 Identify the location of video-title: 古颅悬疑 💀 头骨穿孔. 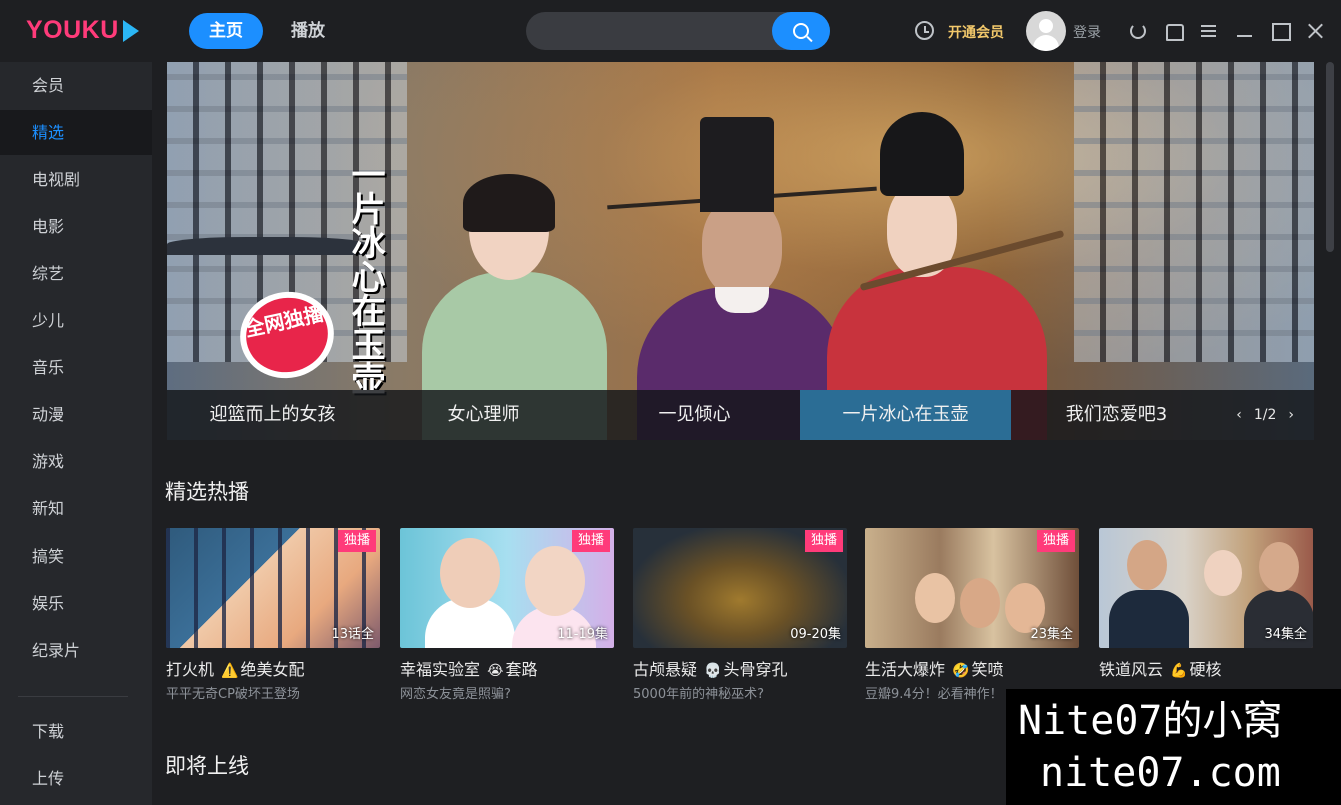
(740, 668).